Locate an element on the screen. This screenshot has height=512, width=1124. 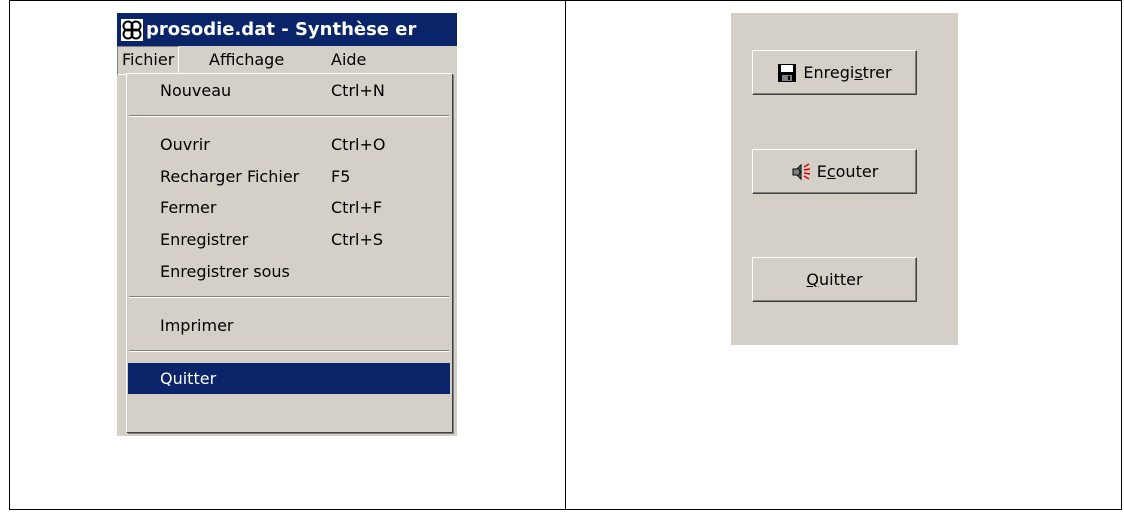
menu-item-shortcut: Ctrl+N is located at coordinates (358, 90).